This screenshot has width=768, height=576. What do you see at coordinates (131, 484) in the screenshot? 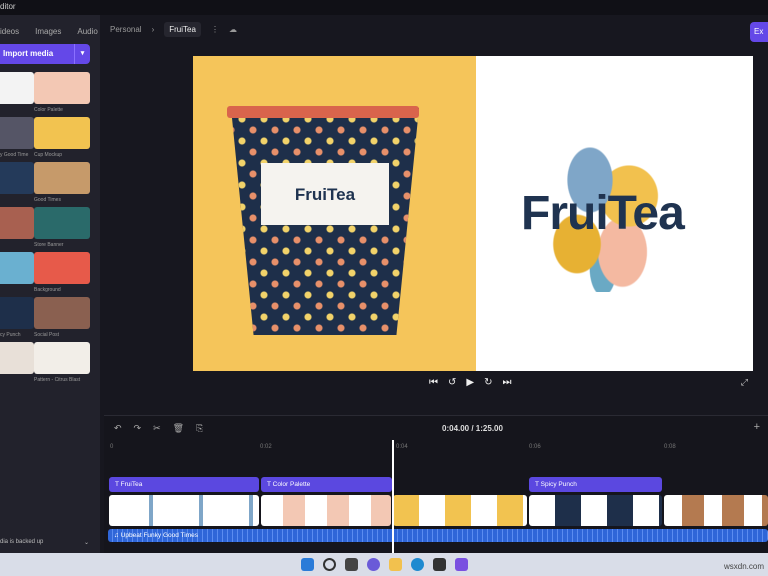
I see `clip-label: FruiTea` at bounding box center [131, 484].